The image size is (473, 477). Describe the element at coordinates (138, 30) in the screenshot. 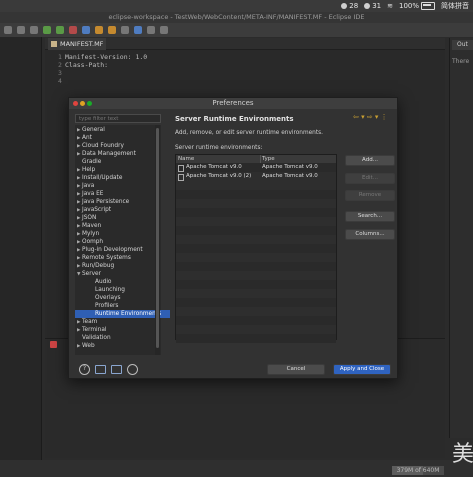

I see `next-annotation-icon` at that location.